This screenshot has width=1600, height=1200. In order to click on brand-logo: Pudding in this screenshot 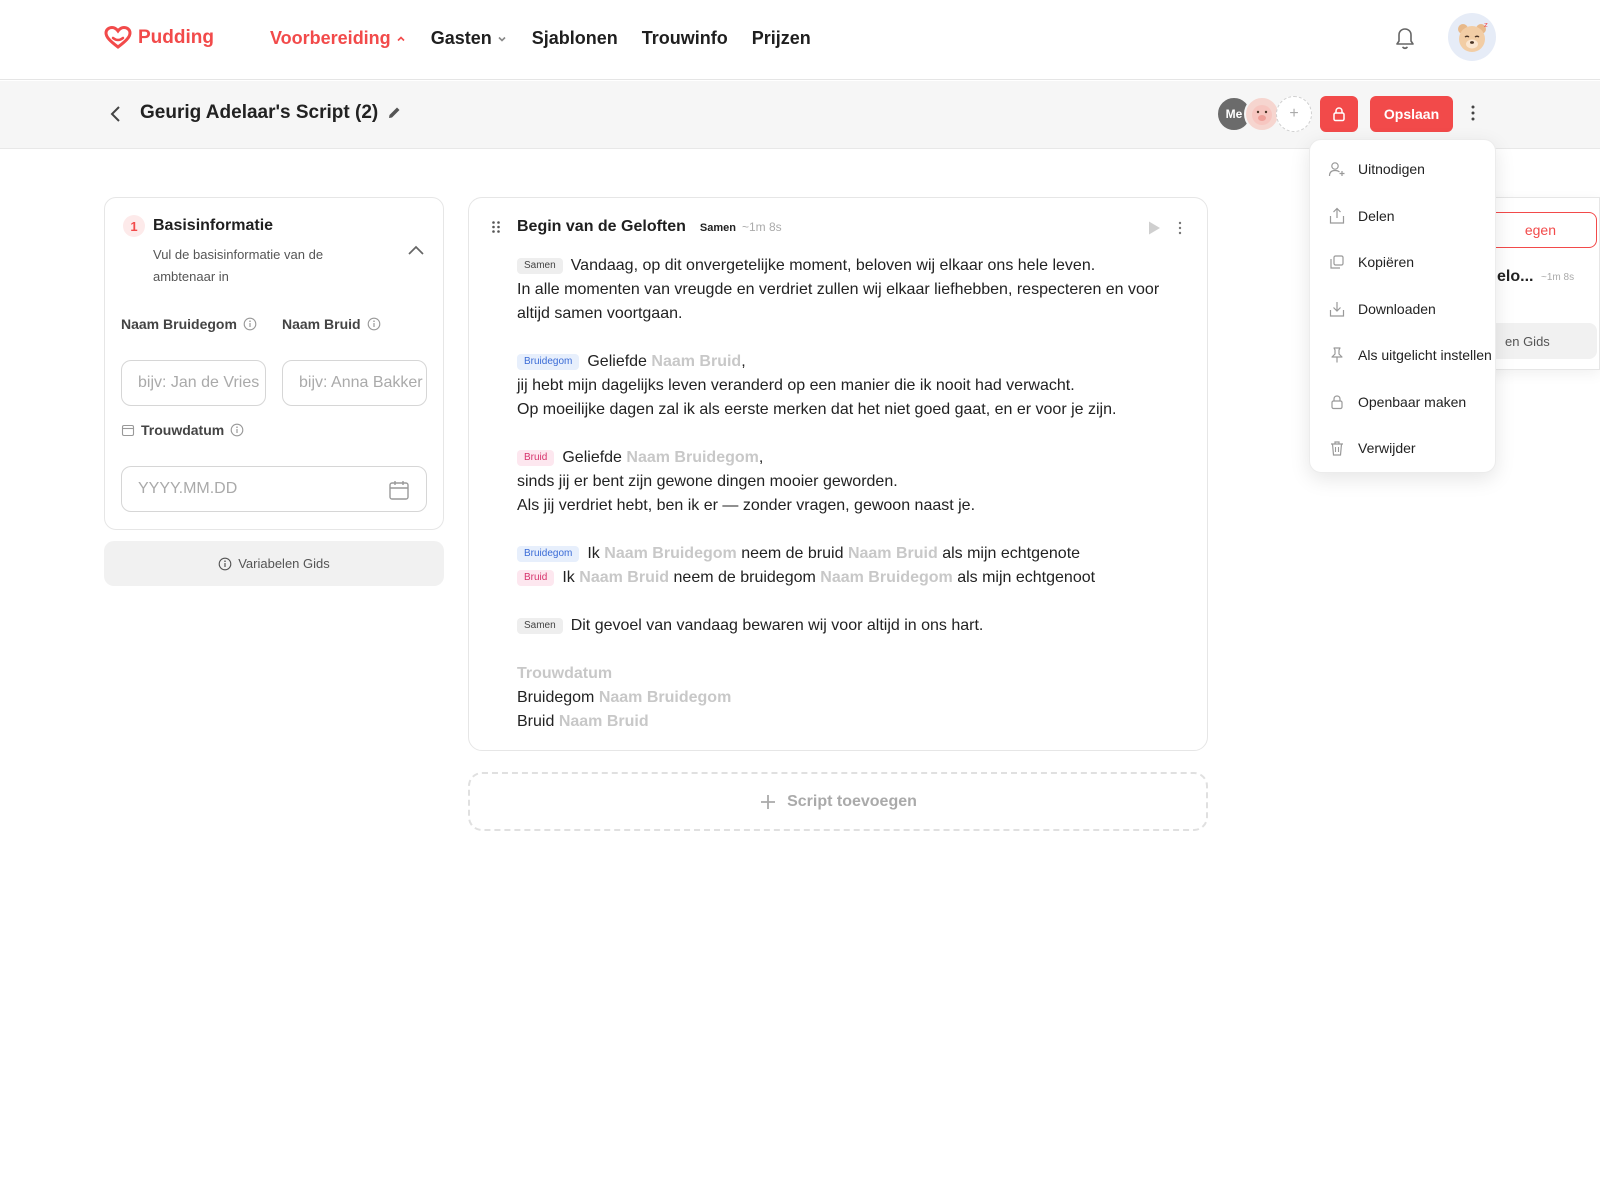, I will do `click(159, 38)`.